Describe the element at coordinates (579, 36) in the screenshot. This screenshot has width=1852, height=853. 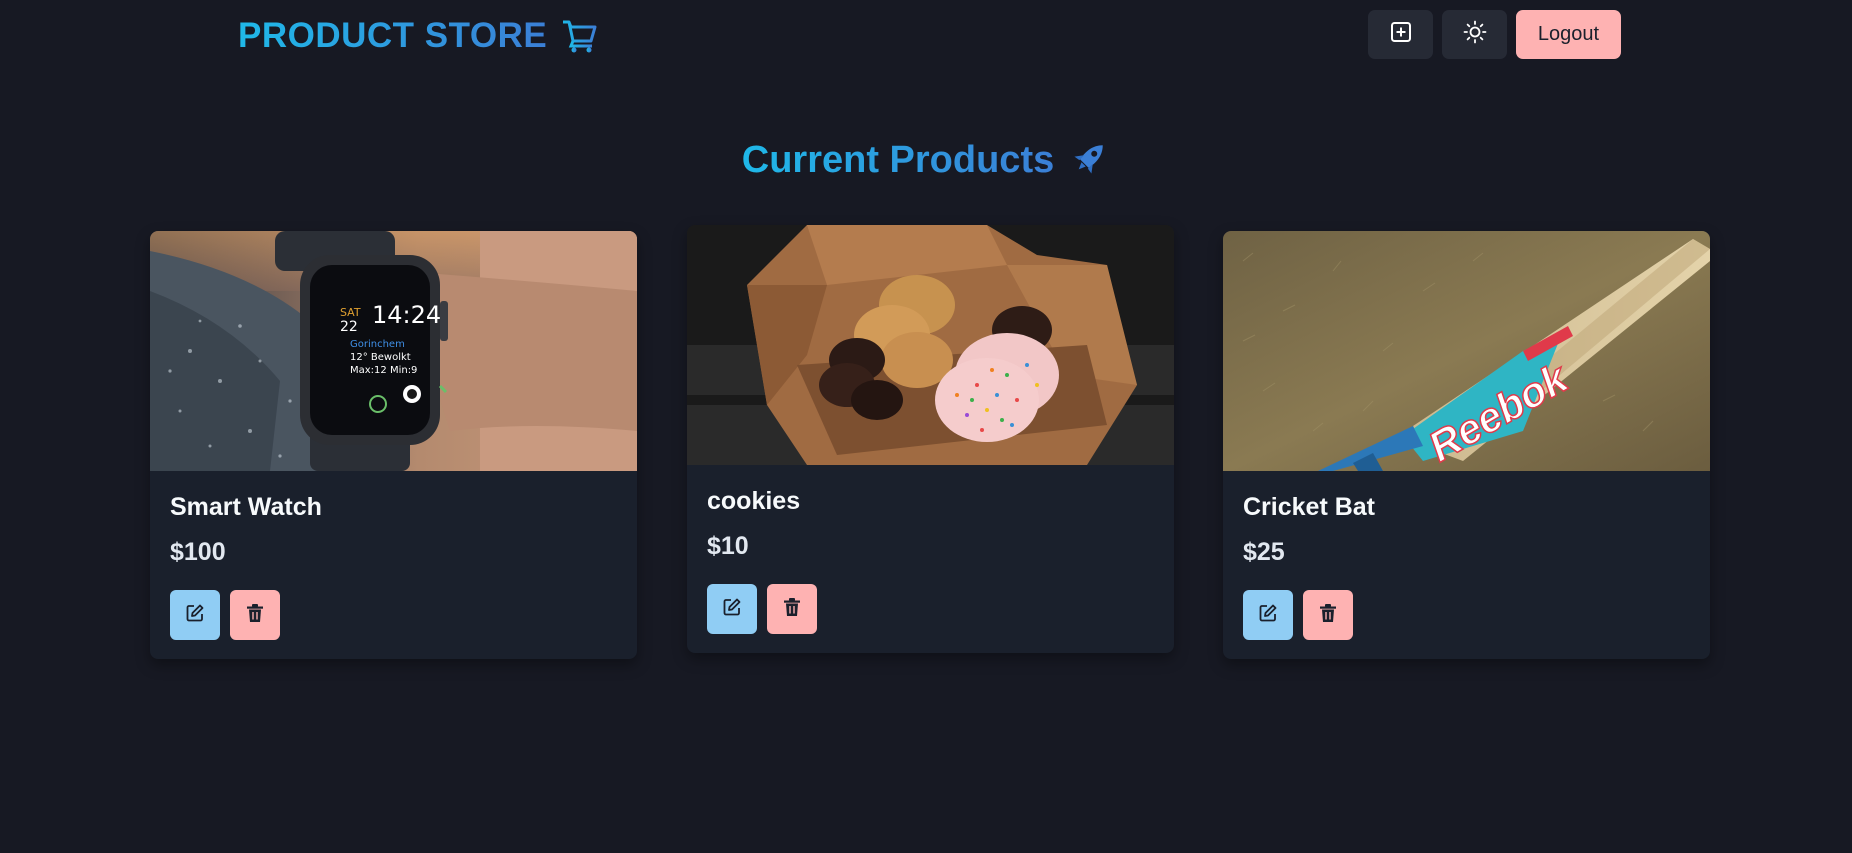
I see `shopping-cart-icon` at that location.